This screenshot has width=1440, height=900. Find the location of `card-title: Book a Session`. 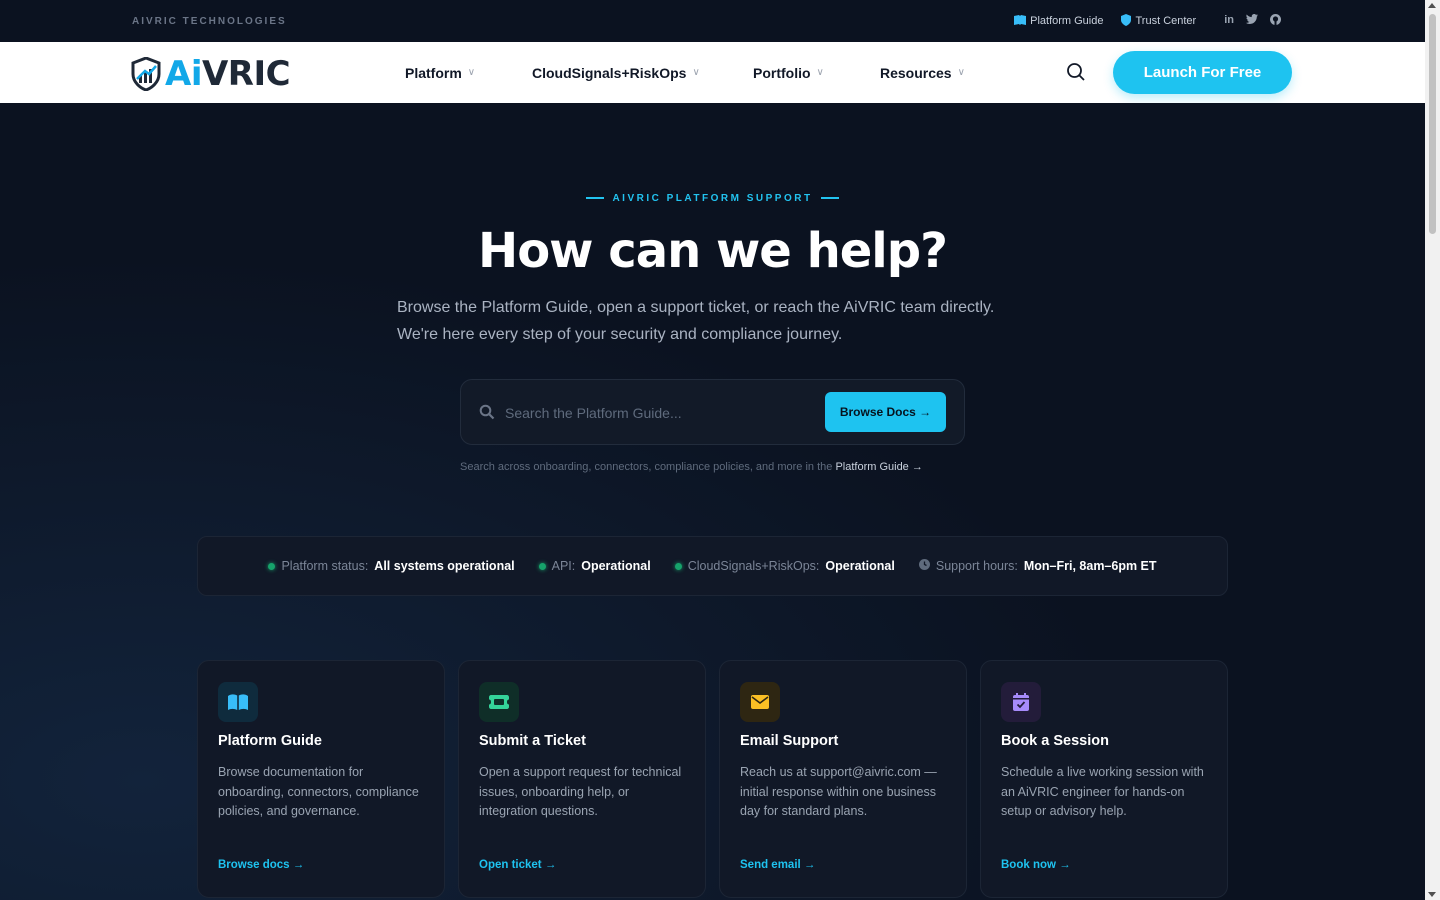

card-title: Book a Session is located at coordinates (1055, 741).